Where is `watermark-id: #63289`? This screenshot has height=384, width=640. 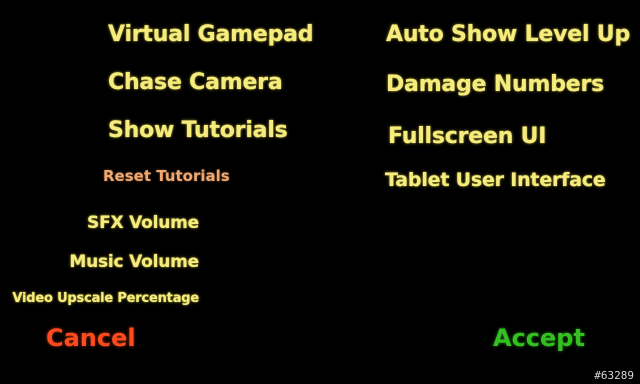
watermark-id: #63289 is located at coordinates (614, 375).